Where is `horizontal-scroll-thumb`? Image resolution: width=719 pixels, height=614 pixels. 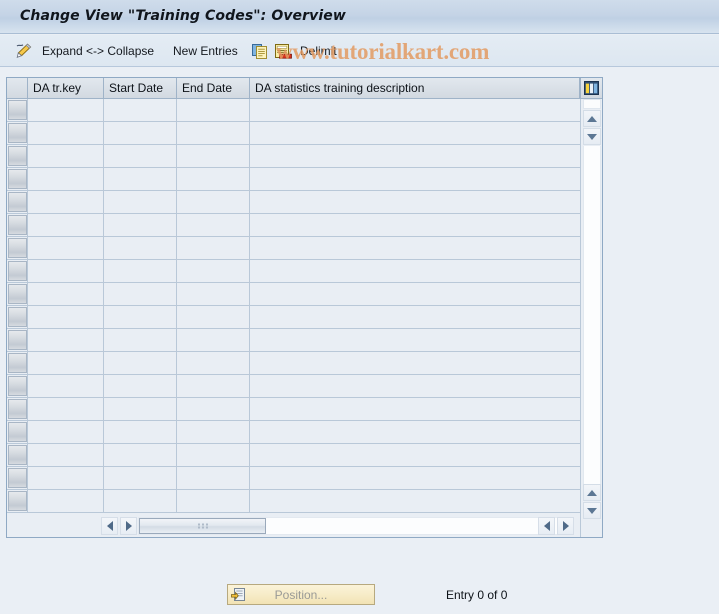
horizontal-scroll-thumb is located at coordinates (202, 526).